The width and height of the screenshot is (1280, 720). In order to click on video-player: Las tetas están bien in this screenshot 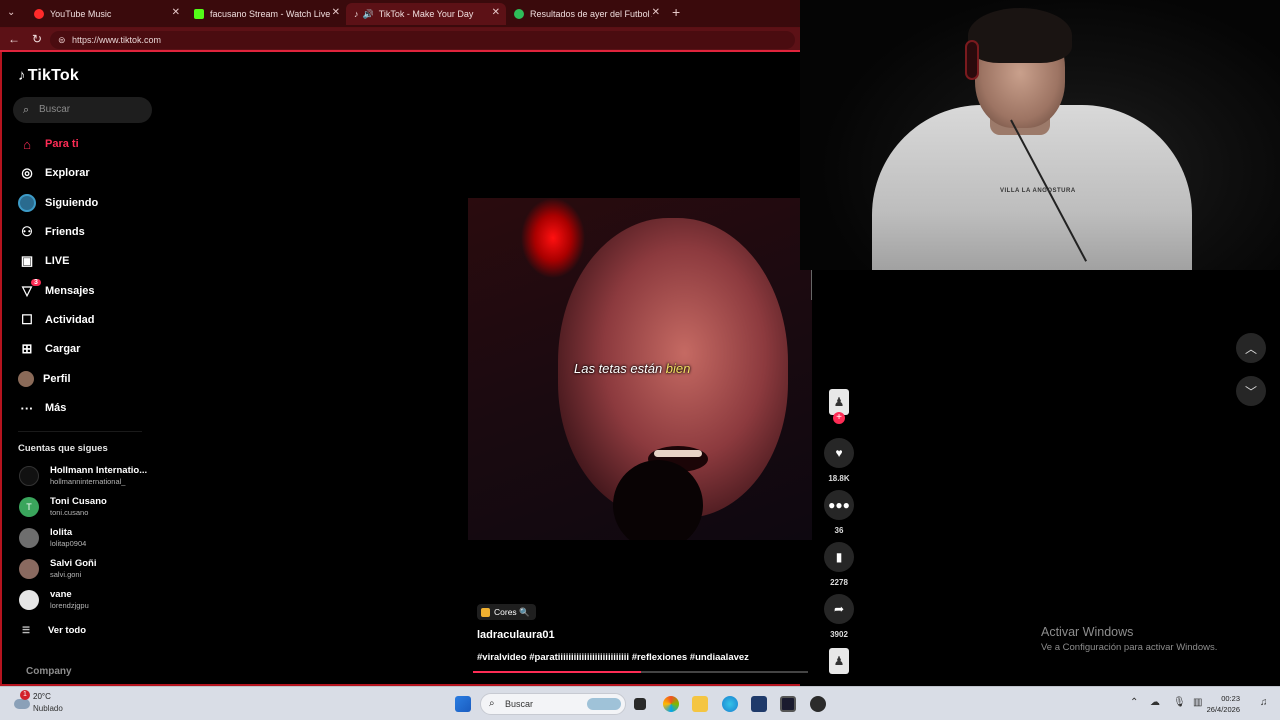, I will do `click(640, 369)`.